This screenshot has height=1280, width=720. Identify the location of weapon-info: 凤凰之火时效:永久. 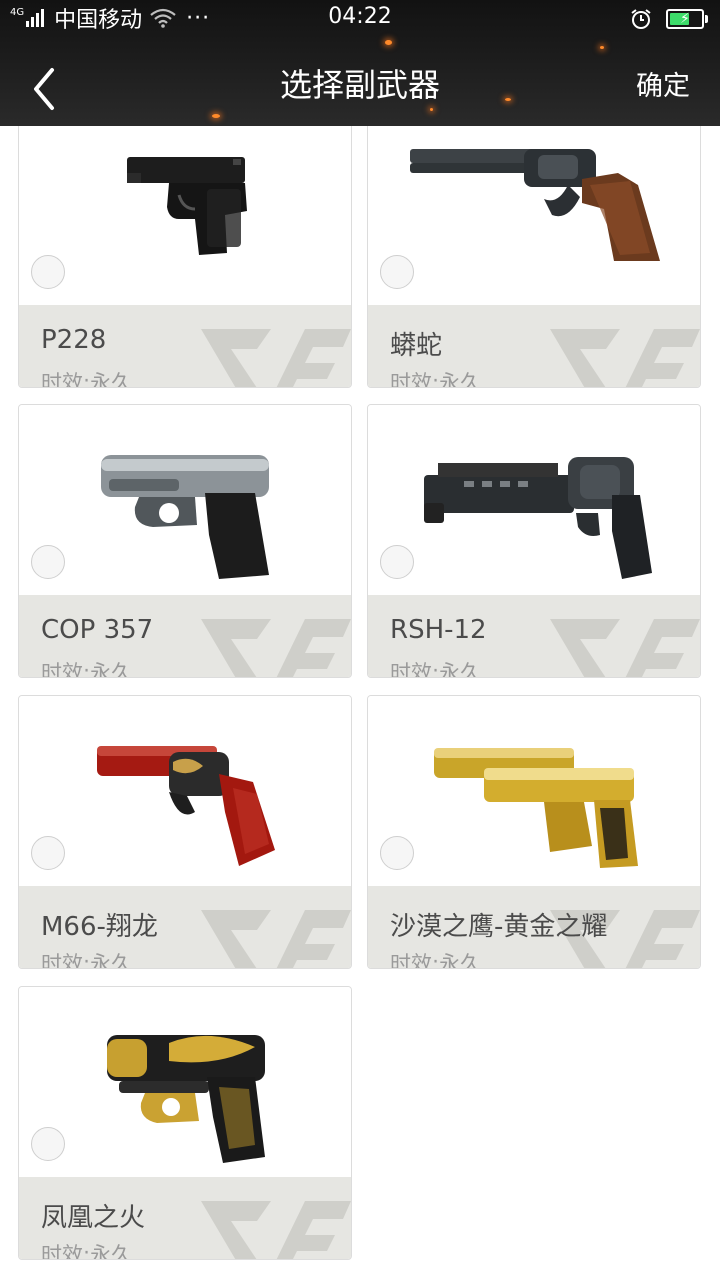
(185, 1218).